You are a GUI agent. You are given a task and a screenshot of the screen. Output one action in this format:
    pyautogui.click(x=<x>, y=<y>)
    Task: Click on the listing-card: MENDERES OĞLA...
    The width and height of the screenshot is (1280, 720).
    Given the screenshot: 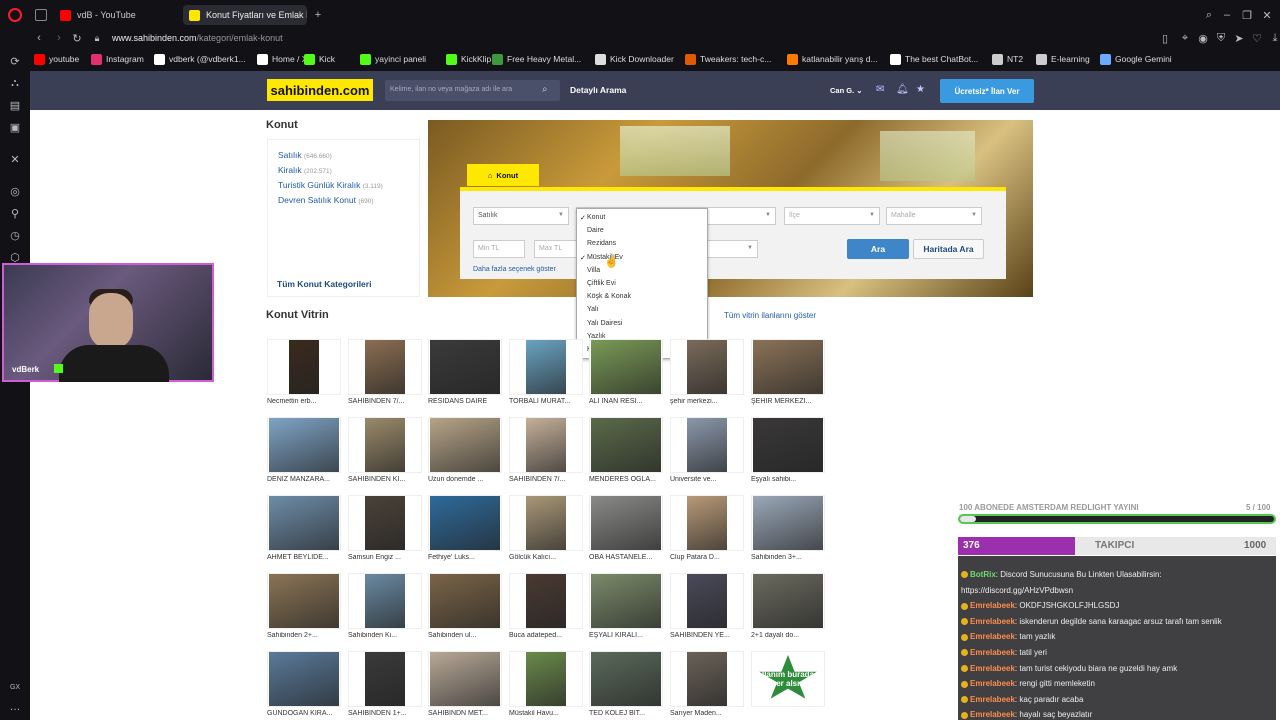 What is the action you would take?
    pyautogui.click(x=626, y=452)
    